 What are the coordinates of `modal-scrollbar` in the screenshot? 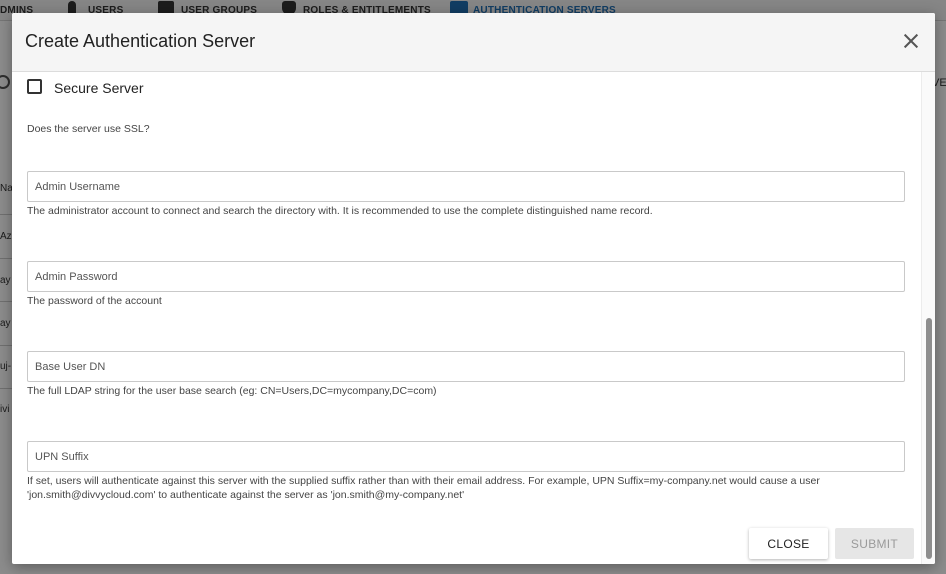 It's located at (928, 318).